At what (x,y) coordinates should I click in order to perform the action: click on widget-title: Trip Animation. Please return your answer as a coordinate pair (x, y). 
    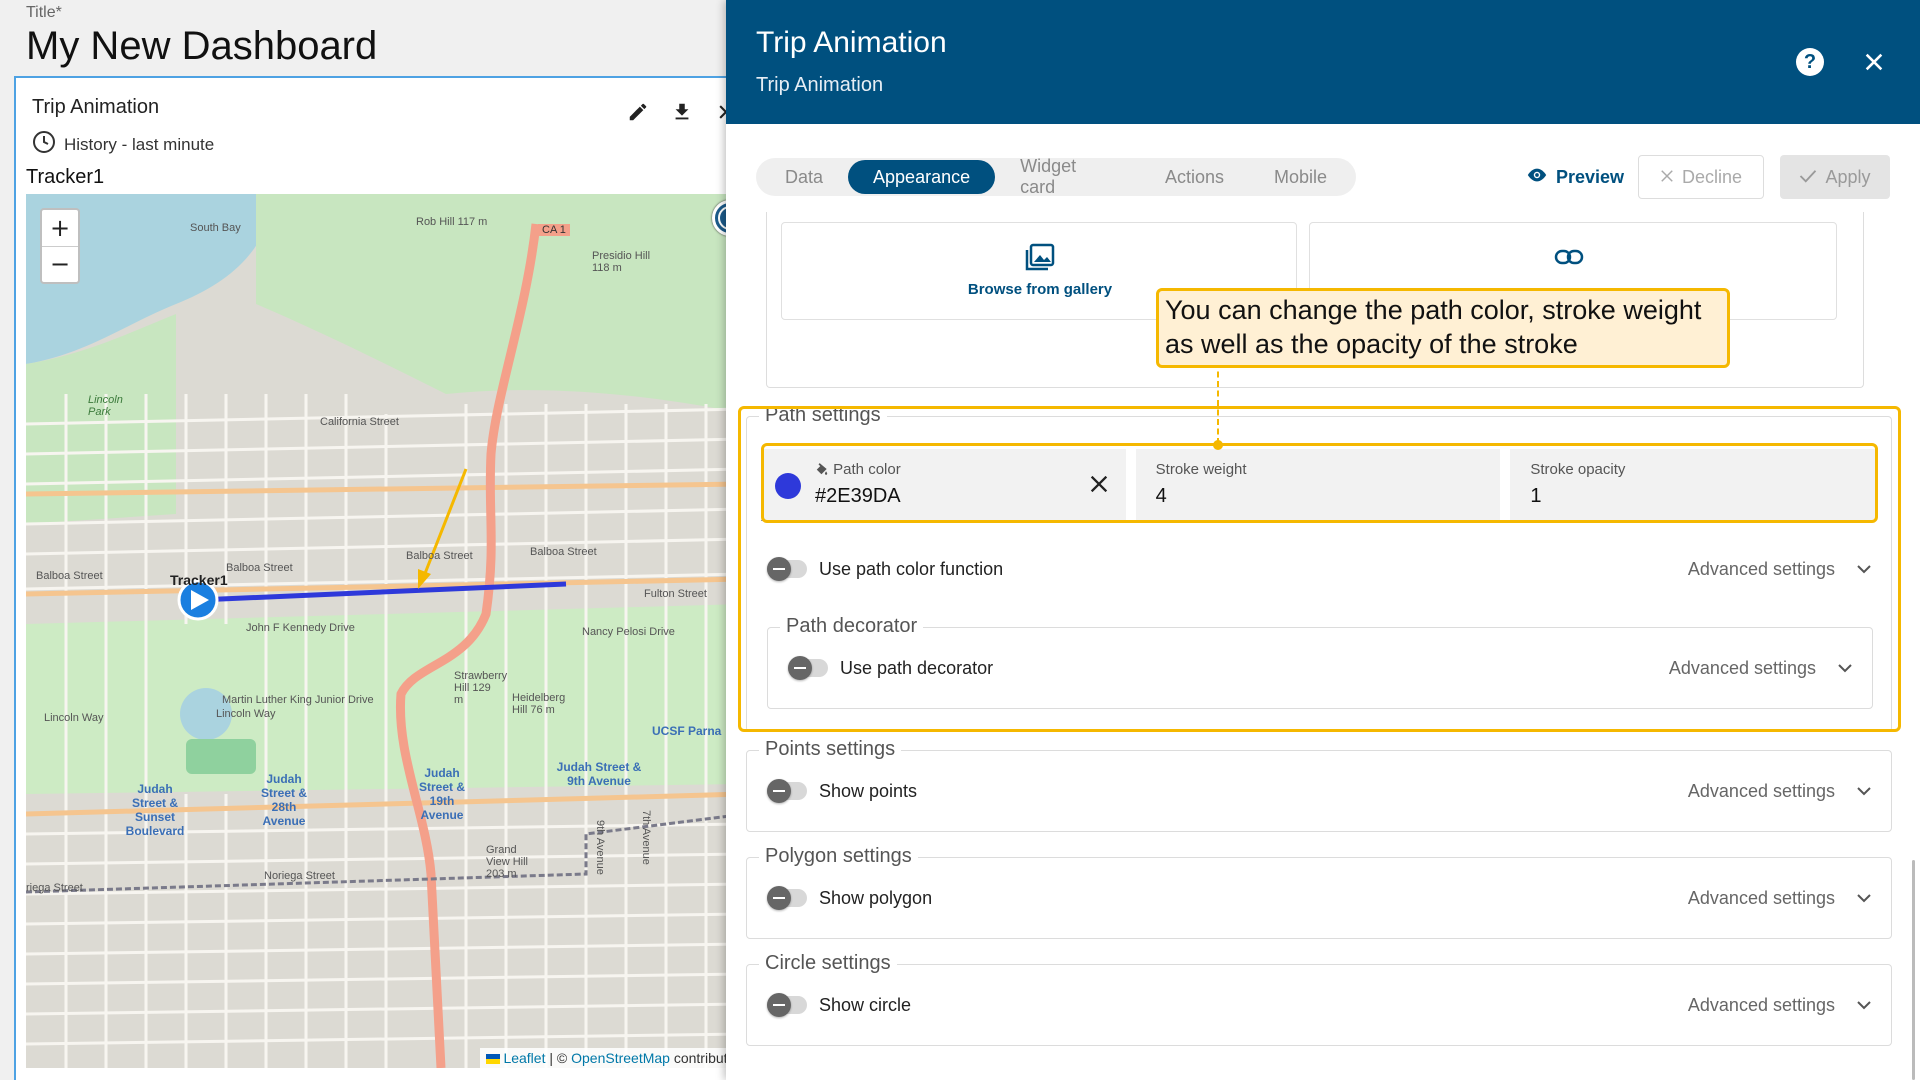
    Looking at the image, I should click on (96, 107).